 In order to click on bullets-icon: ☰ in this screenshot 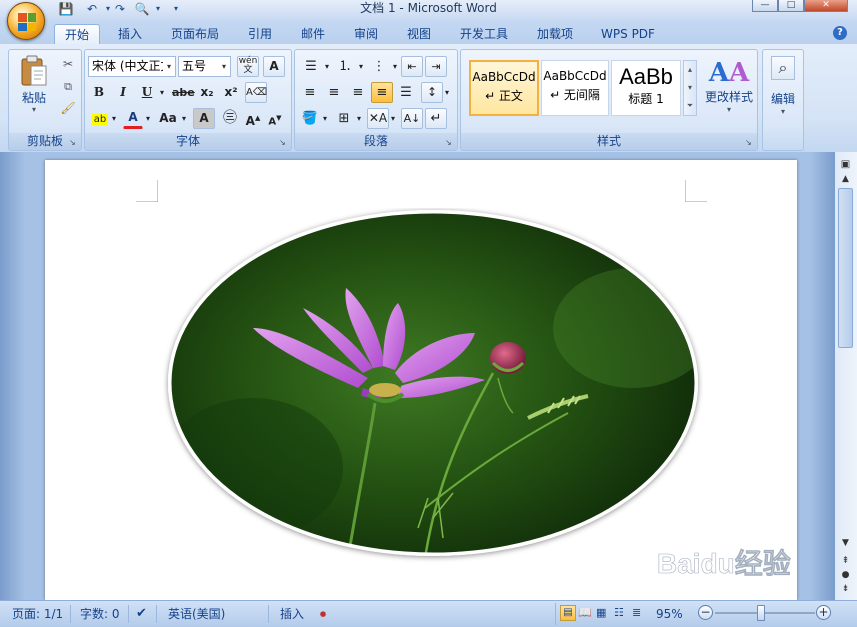, I will do `click(311, 66)`.